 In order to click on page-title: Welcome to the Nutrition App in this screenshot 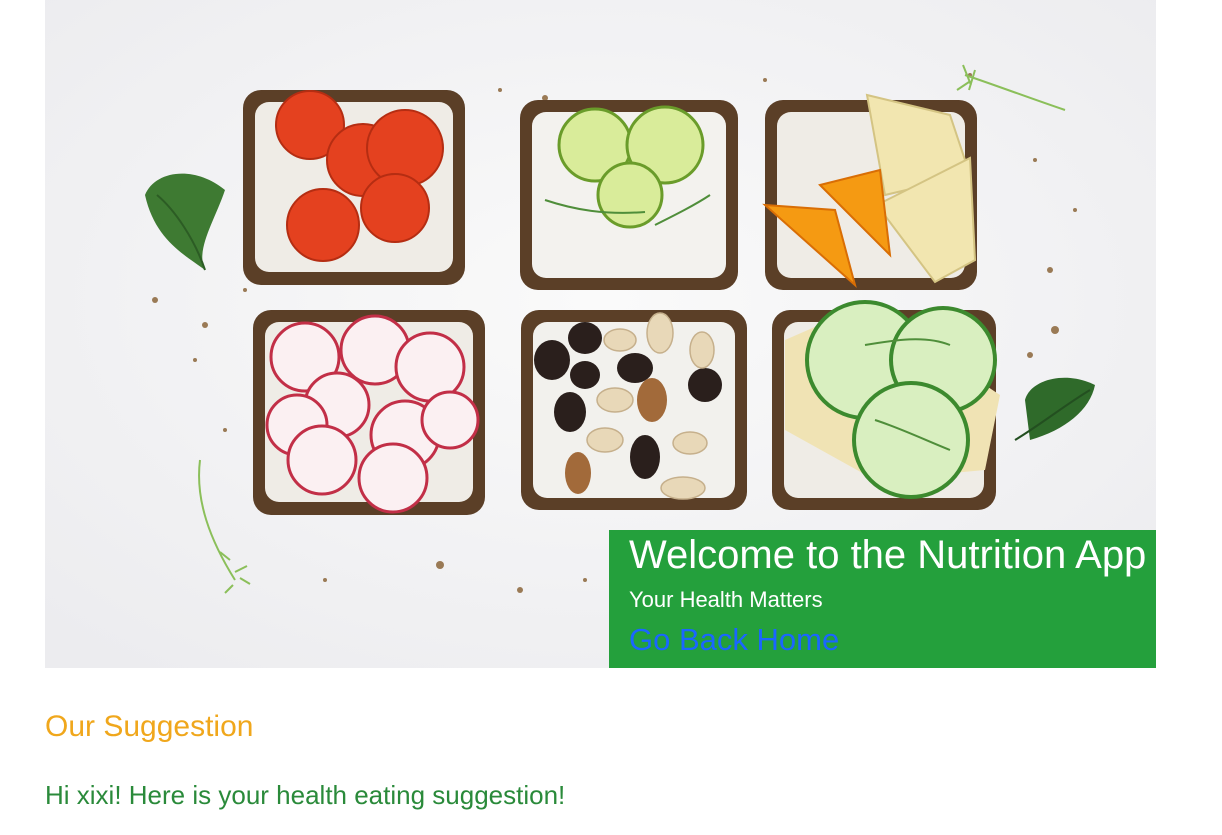, I will do `click(888, 555)`.